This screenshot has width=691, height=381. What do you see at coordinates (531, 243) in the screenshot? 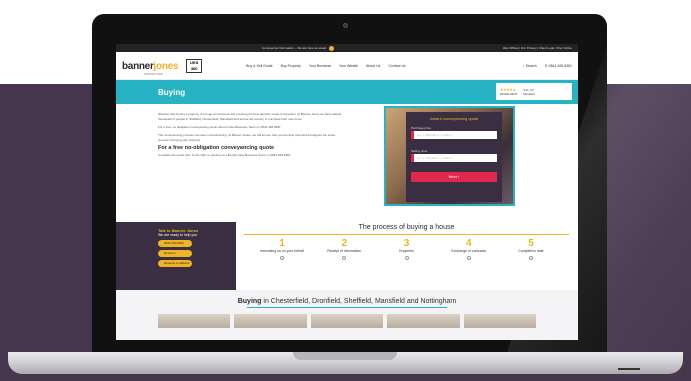
I see `step-number: 5` at bounding box center [531, 243].